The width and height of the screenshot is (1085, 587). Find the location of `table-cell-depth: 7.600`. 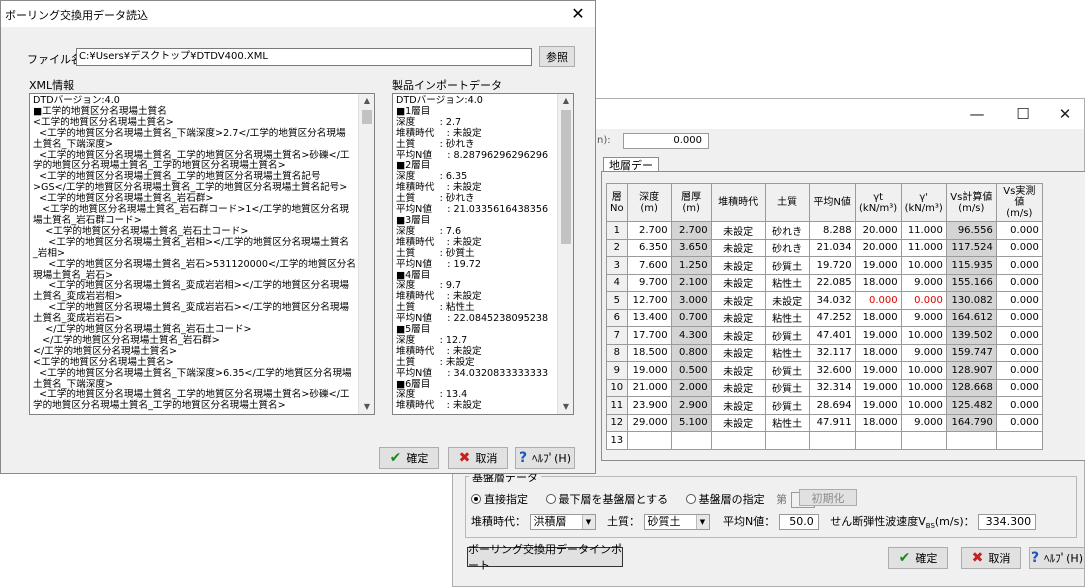

table-cell-depth: 7.600 is located at coordinates (649, 265).